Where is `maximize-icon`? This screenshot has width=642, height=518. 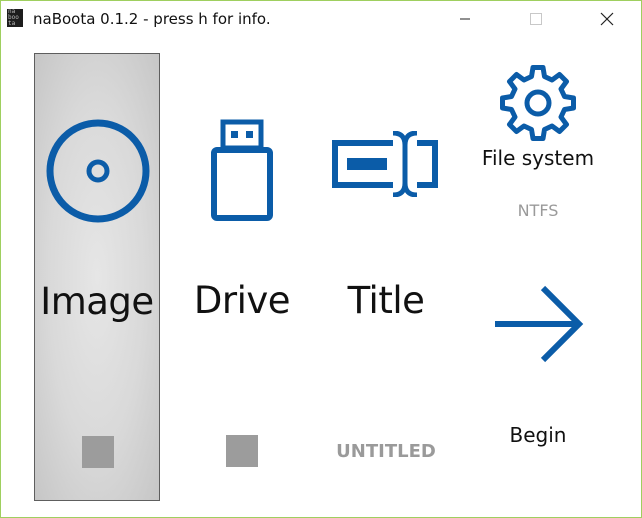 maximize-icon is located at coordinates (536, 19).